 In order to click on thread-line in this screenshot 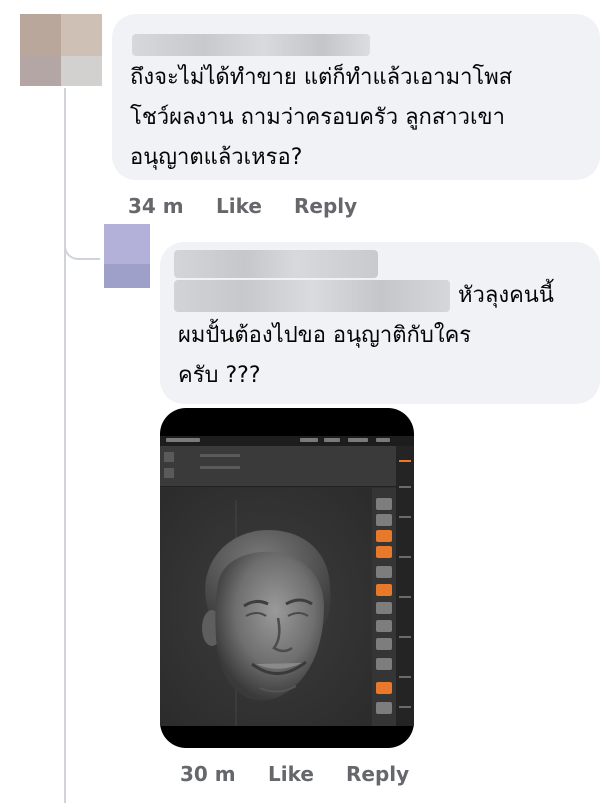, I will do `click(65, 445)`.